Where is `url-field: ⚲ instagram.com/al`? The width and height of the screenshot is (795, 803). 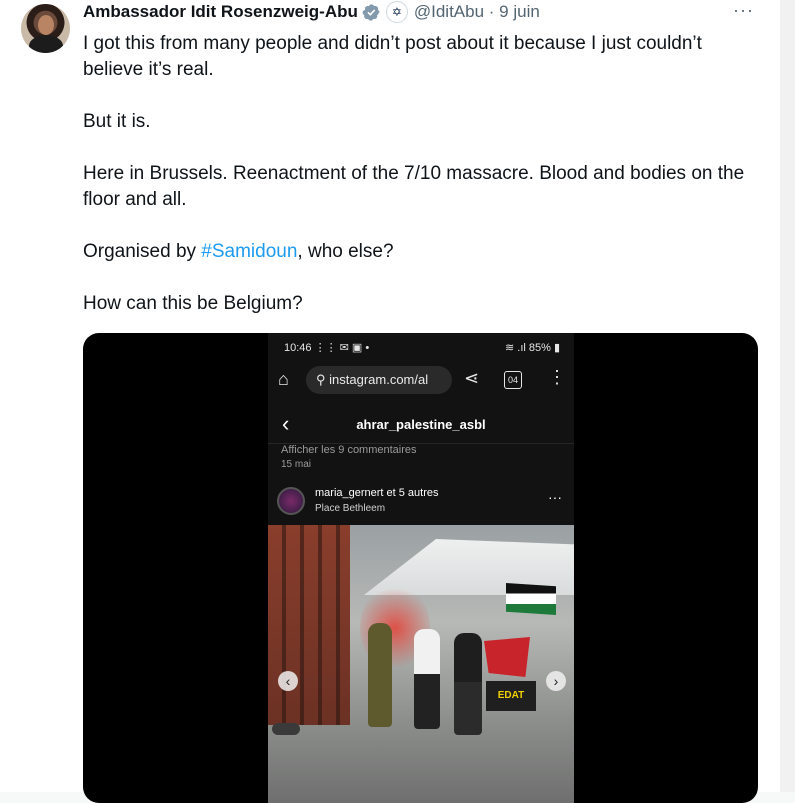
url-field: ⚲ instagram.com/al is located at coordinates (379, 380).